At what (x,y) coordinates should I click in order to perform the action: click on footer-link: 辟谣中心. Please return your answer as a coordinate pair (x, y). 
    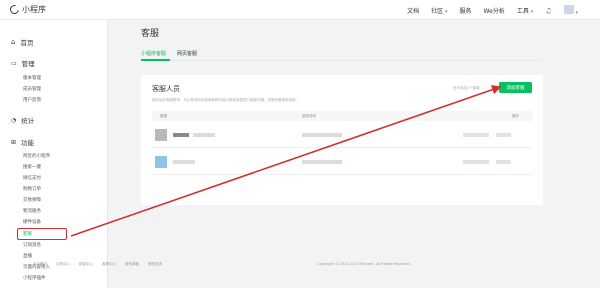
    Looking at the image, I should click on (86, 264).